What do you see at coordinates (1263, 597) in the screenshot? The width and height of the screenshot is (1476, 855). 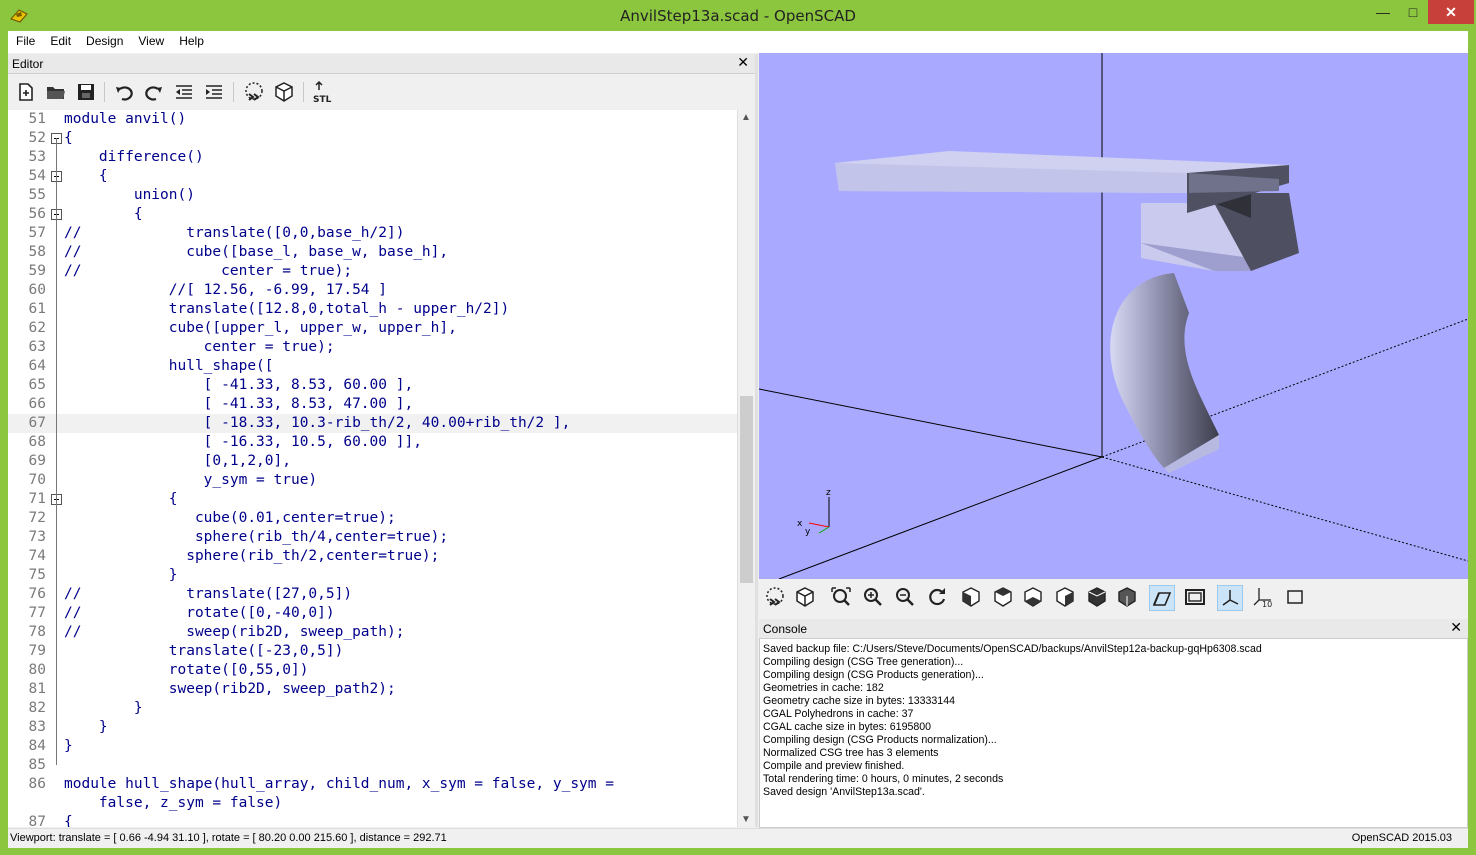 I see `show-scale-markers-icon: 10` at bounding box center [1263, 597].